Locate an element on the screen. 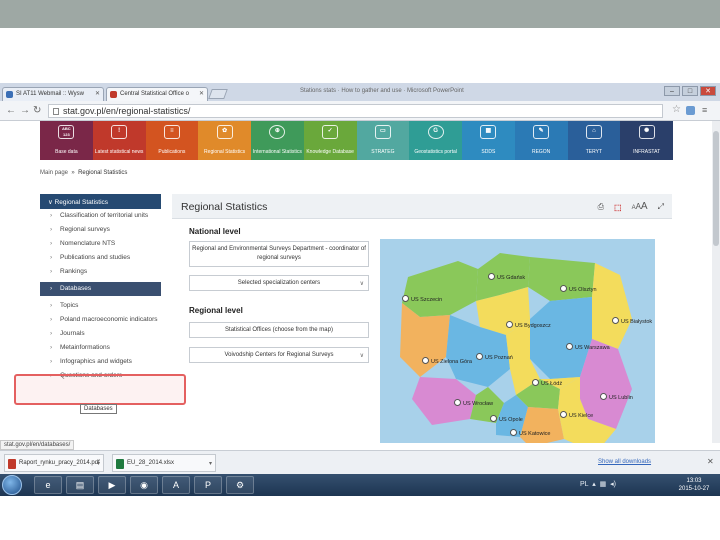 The image size is (720, 540). start-button is located at coordinates (12, 485).